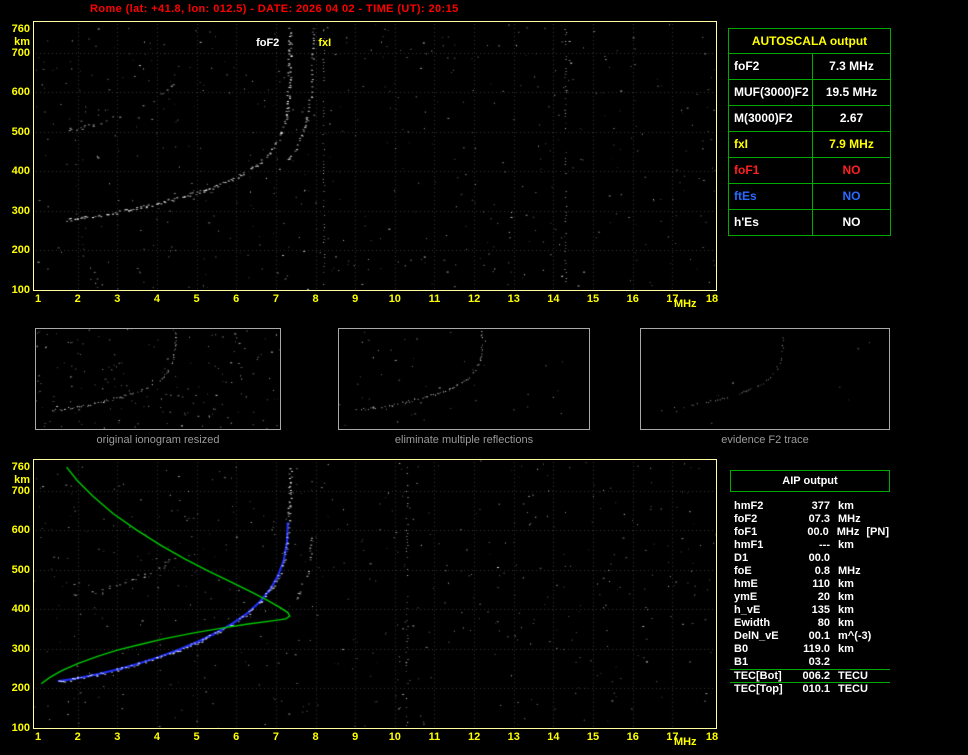  What do you see at coordinates (810, 623) in the screenshot?
I see `aip-row-Ewidth: Ewidth 80 km` at bounding box center [810, 623].